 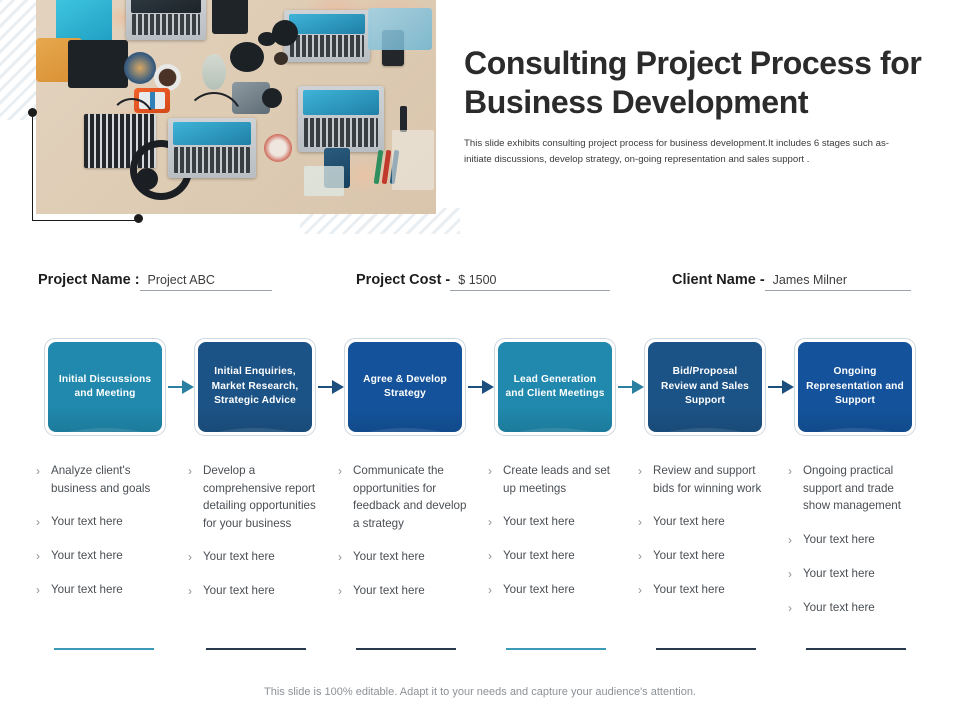 I want to click on process-stage-3: Agree & Develop Strategy, so click(x=405, y=387).